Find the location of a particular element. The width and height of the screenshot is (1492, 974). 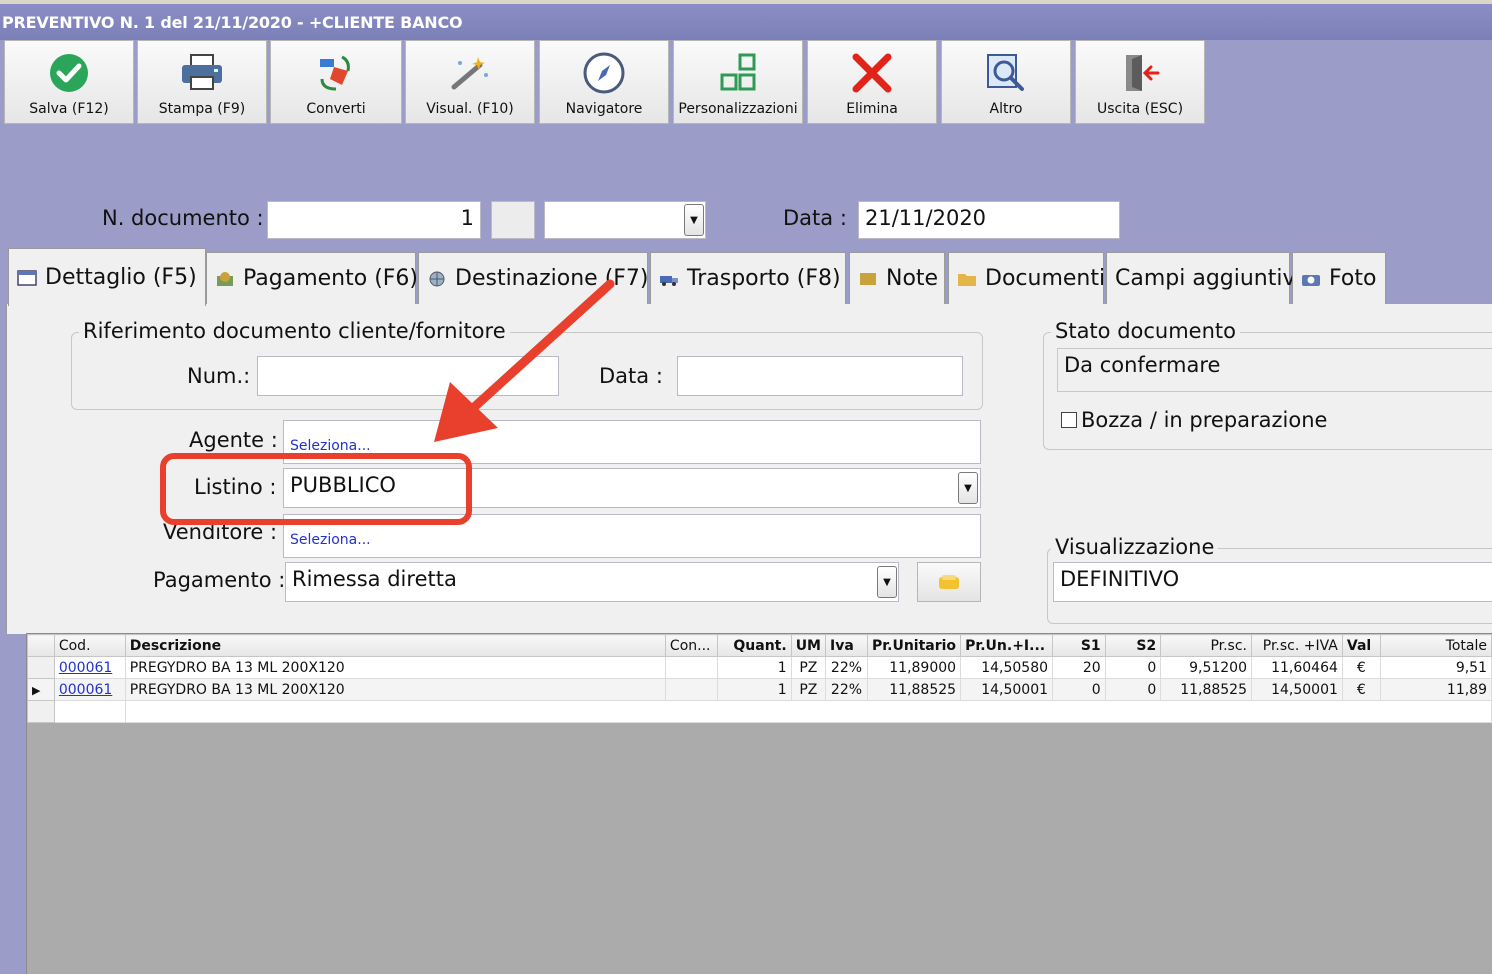

num-label: Num.: is located at coordinates (219, 376).